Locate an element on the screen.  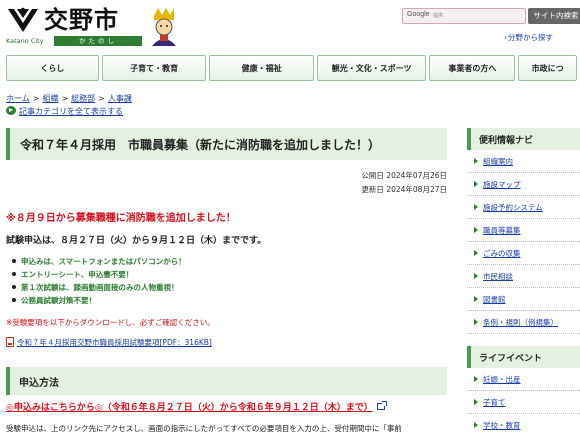
breadcrumb-item-0: ホーム is located at coordinates (18, 98).